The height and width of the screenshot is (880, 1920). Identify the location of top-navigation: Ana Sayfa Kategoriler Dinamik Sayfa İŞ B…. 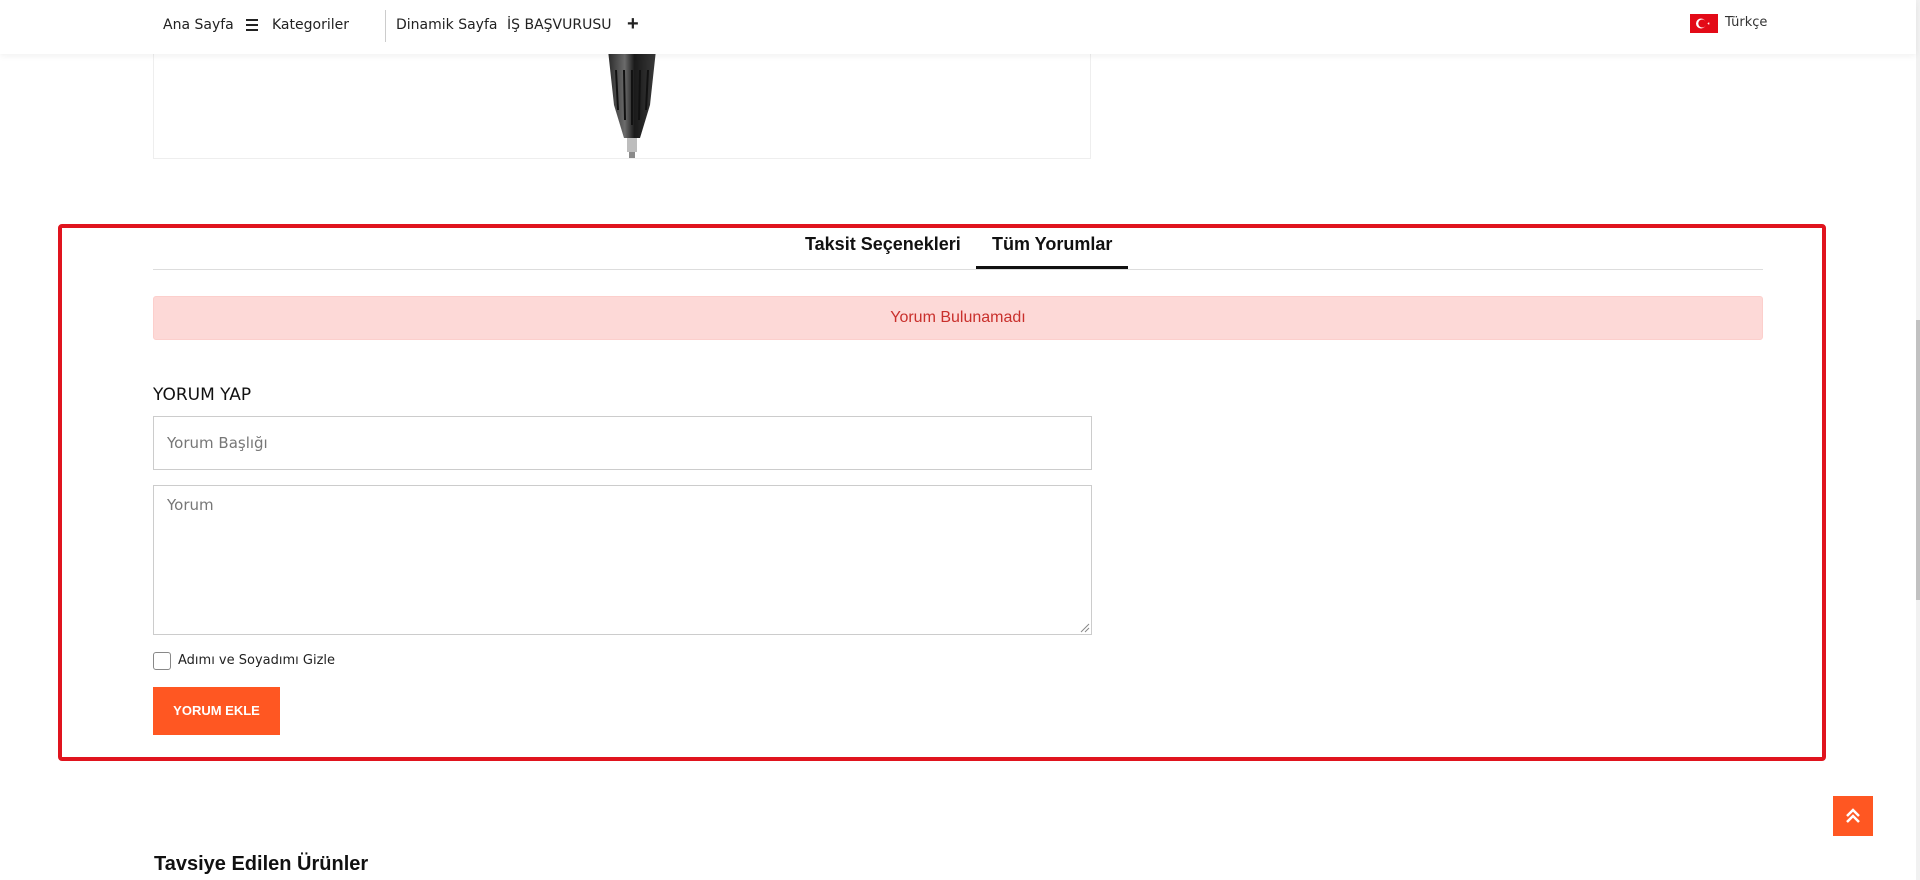
(958, 27).